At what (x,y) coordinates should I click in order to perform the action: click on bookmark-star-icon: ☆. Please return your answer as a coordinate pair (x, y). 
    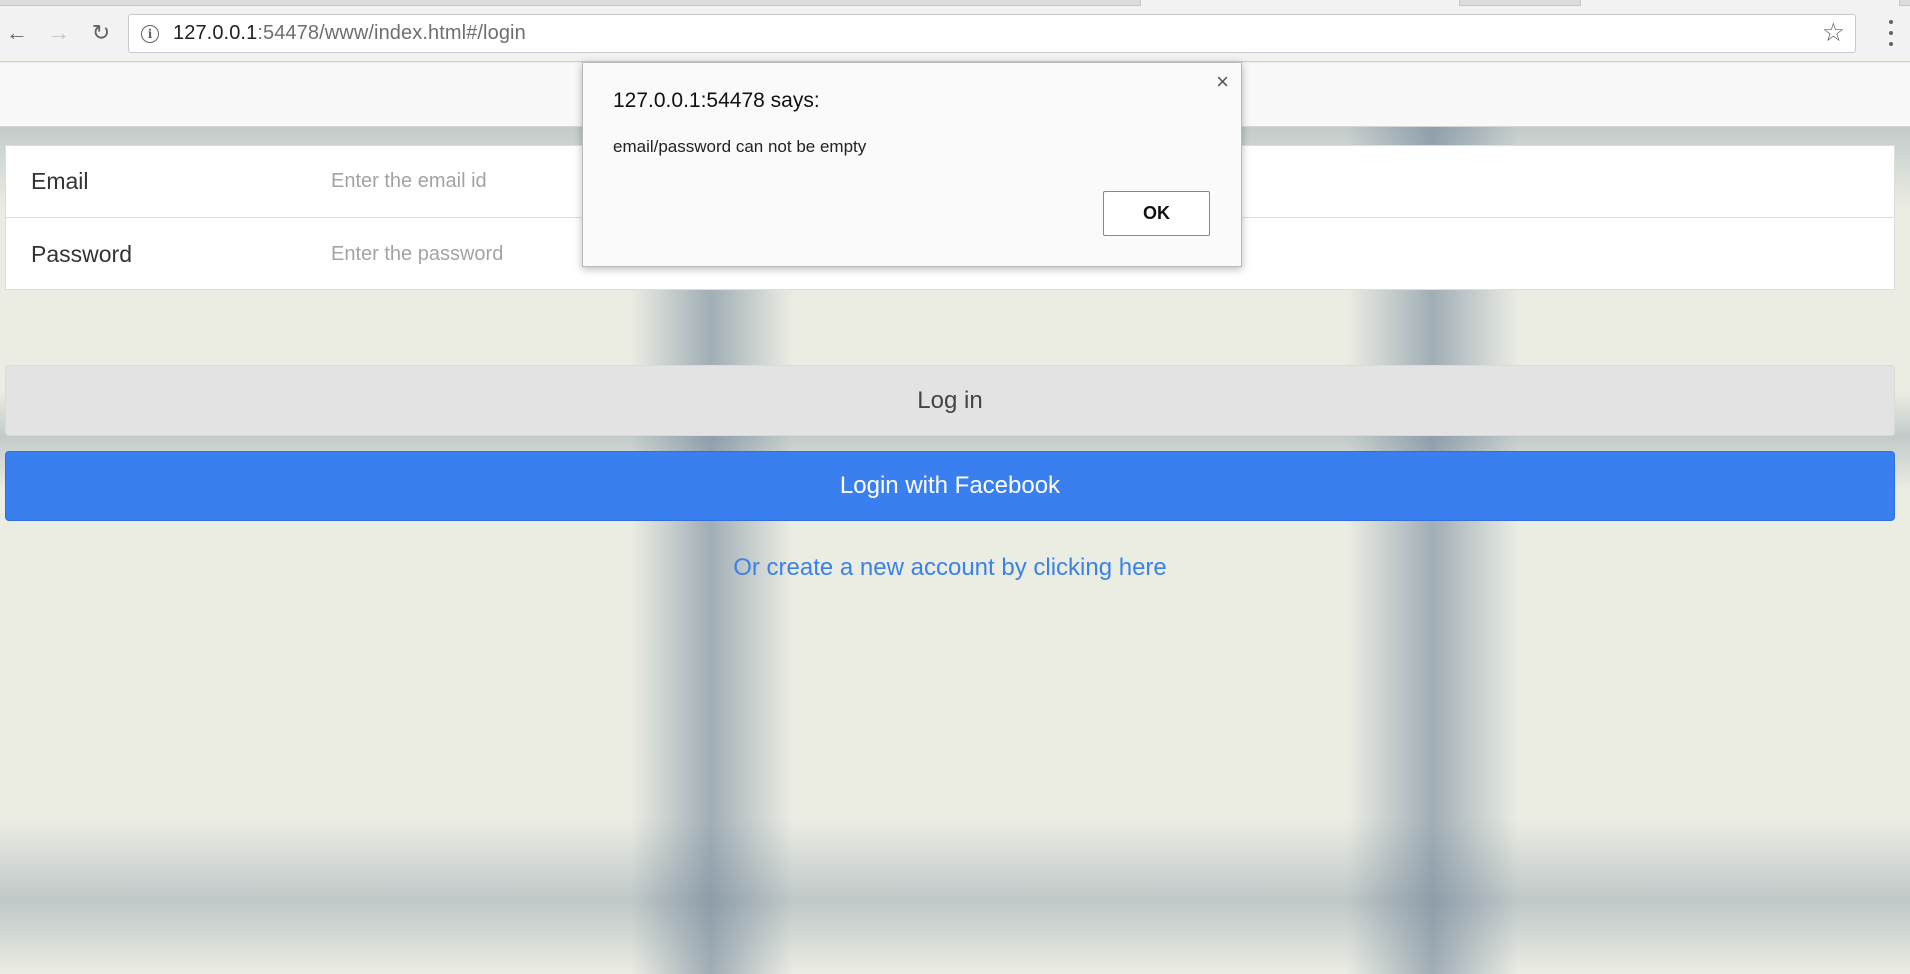
    Looking at the image, I should click on (1833, 32).